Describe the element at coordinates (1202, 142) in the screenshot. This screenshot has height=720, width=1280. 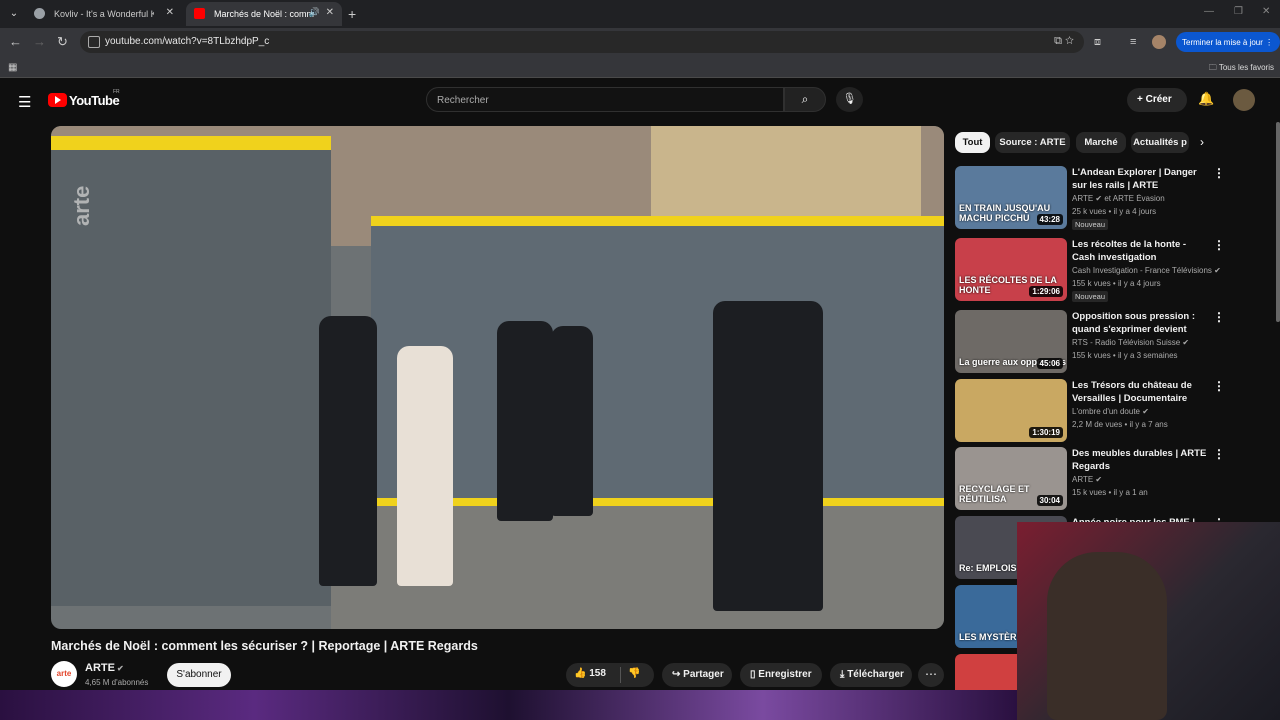
I see `chevron-right-icon: ›` at that location.